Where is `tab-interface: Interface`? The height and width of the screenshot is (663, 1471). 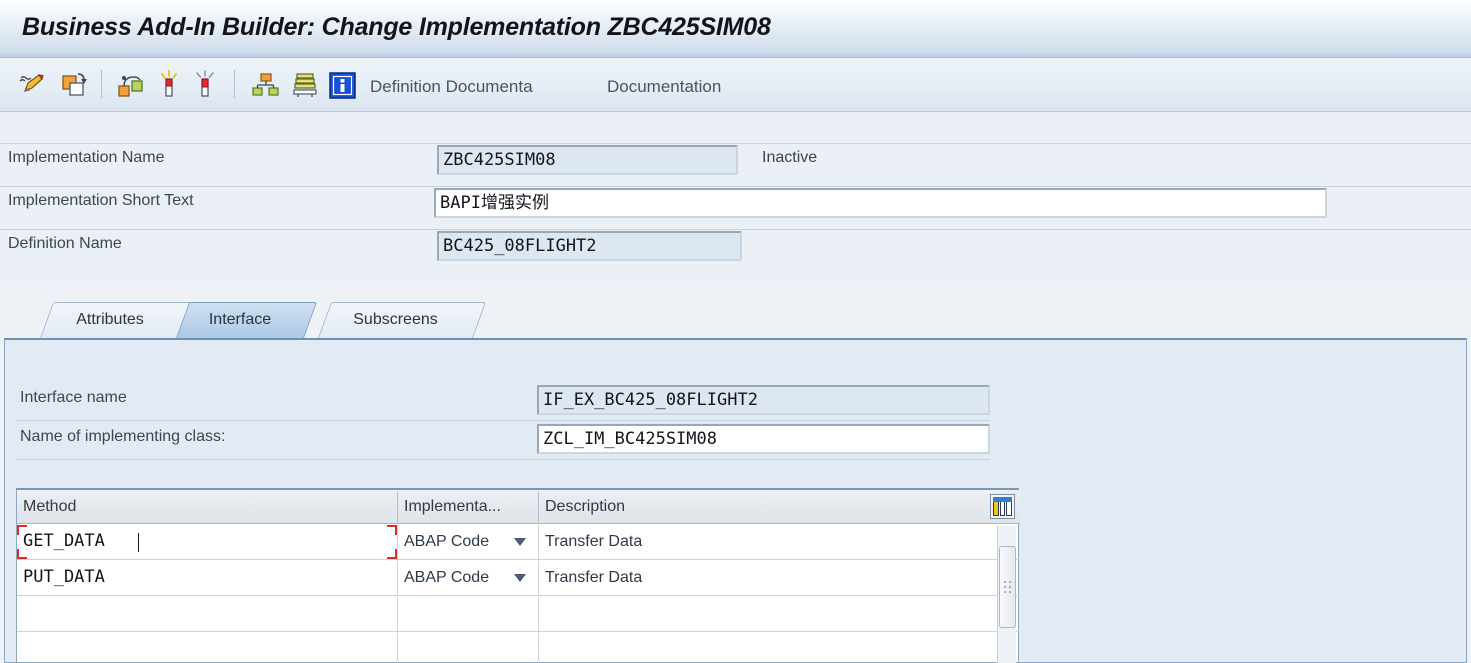 tab-interface: Interface is located at coordinates (247, 320).